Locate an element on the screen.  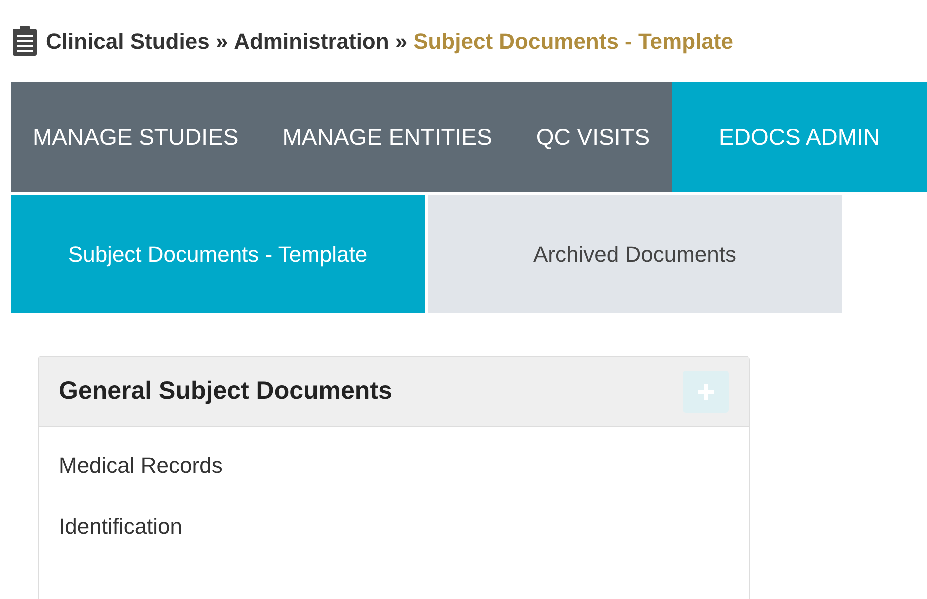
clipboard-icon is located at coordinates (25, 41).